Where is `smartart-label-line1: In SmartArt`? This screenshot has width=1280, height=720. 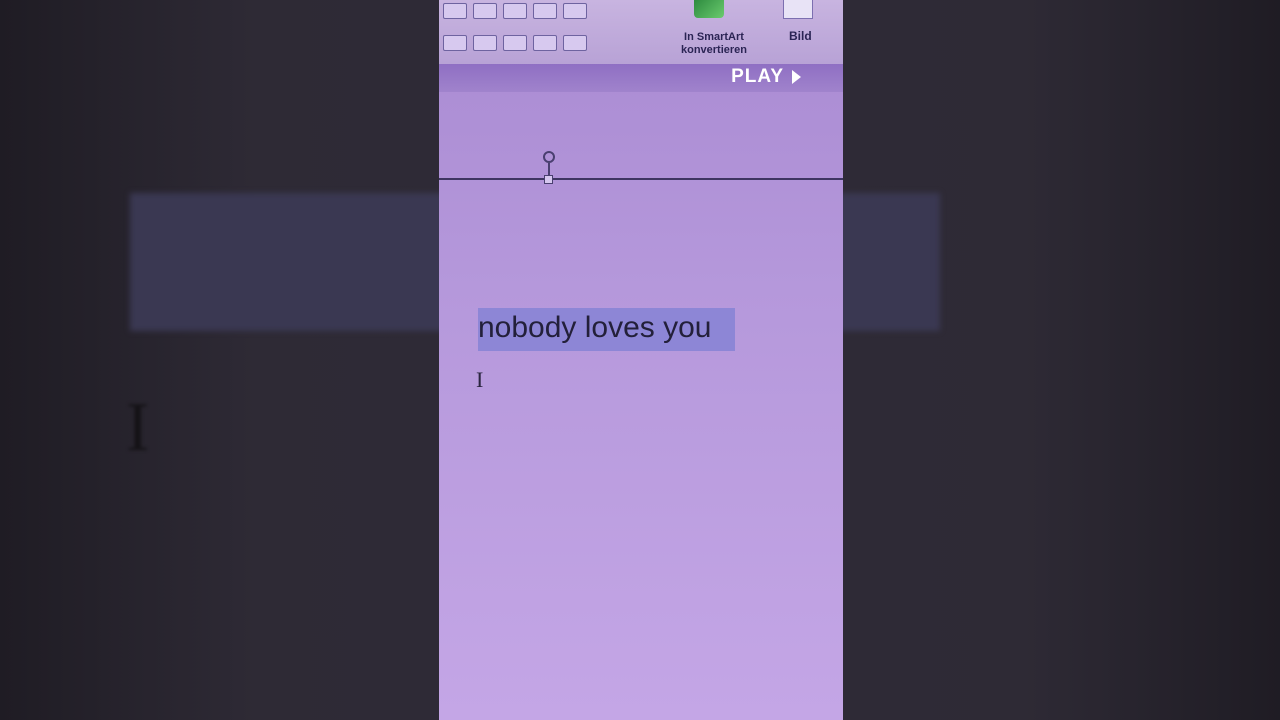 smartart-label-line1: In SmartArt is located at coordinates (714, 37).